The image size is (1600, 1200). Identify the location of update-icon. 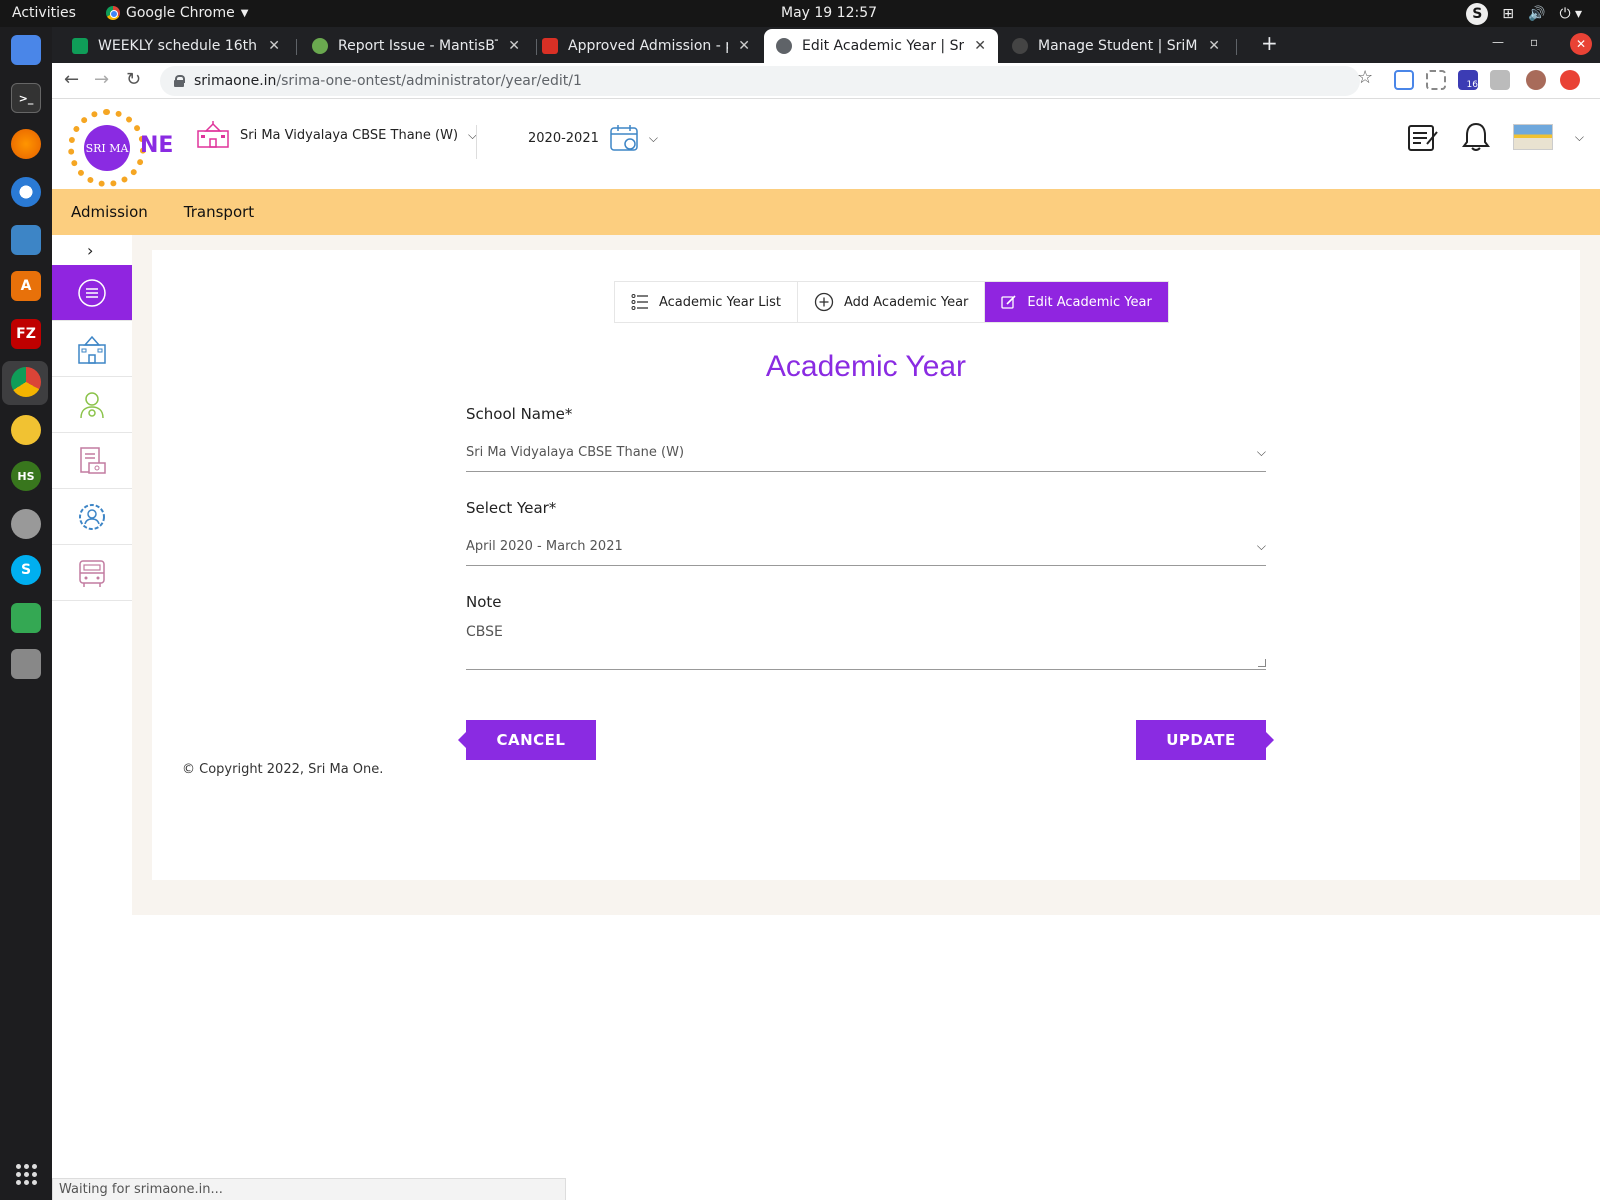
(1570, 80).